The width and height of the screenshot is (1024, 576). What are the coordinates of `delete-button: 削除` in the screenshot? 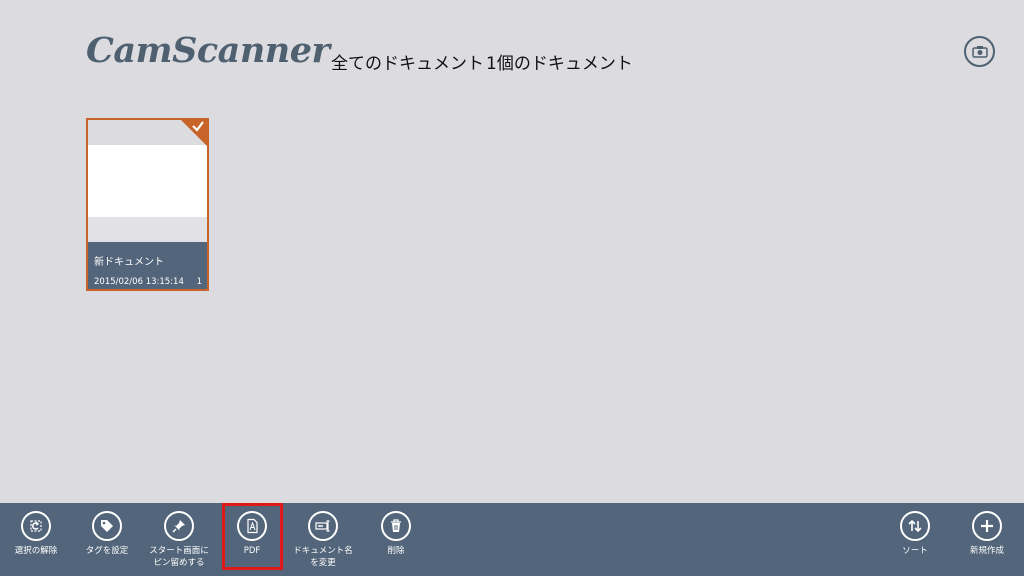 It's located at (396, 534).